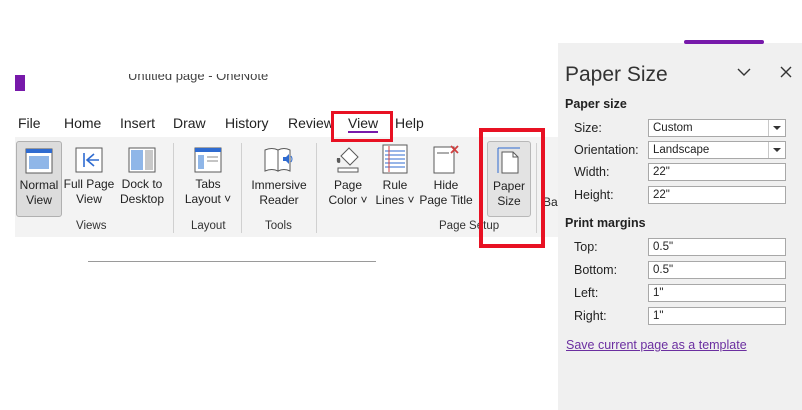 The width and height of the screenshot is (802, 410). I want to click on chevron-down-icon, so click(744, 72).